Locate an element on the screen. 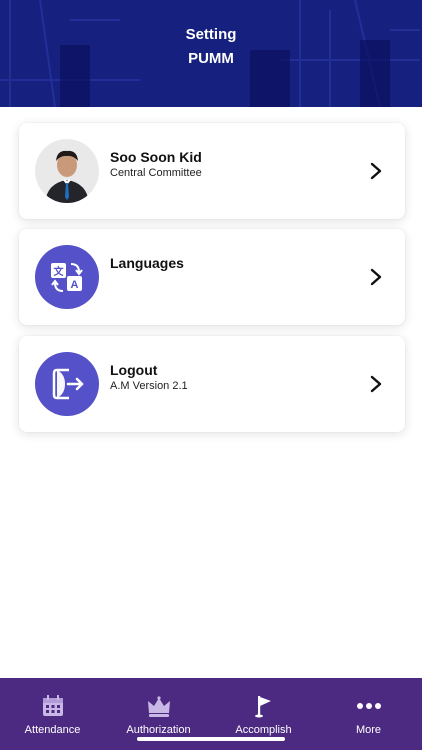 The width and height of the screenshot is (422, 750). calendar-icon is located at coordinates (53, 706).